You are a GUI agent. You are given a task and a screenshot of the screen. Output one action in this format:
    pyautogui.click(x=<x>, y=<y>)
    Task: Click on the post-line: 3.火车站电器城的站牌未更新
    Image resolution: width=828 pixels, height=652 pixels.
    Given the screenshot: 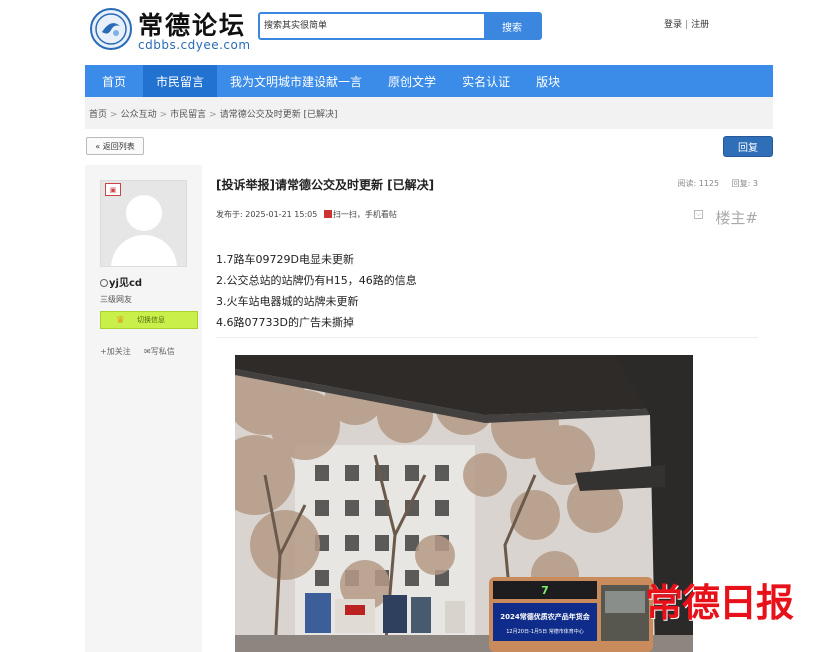 What is the action you would take?
    pyautogui.click(x=287, y=301)
    